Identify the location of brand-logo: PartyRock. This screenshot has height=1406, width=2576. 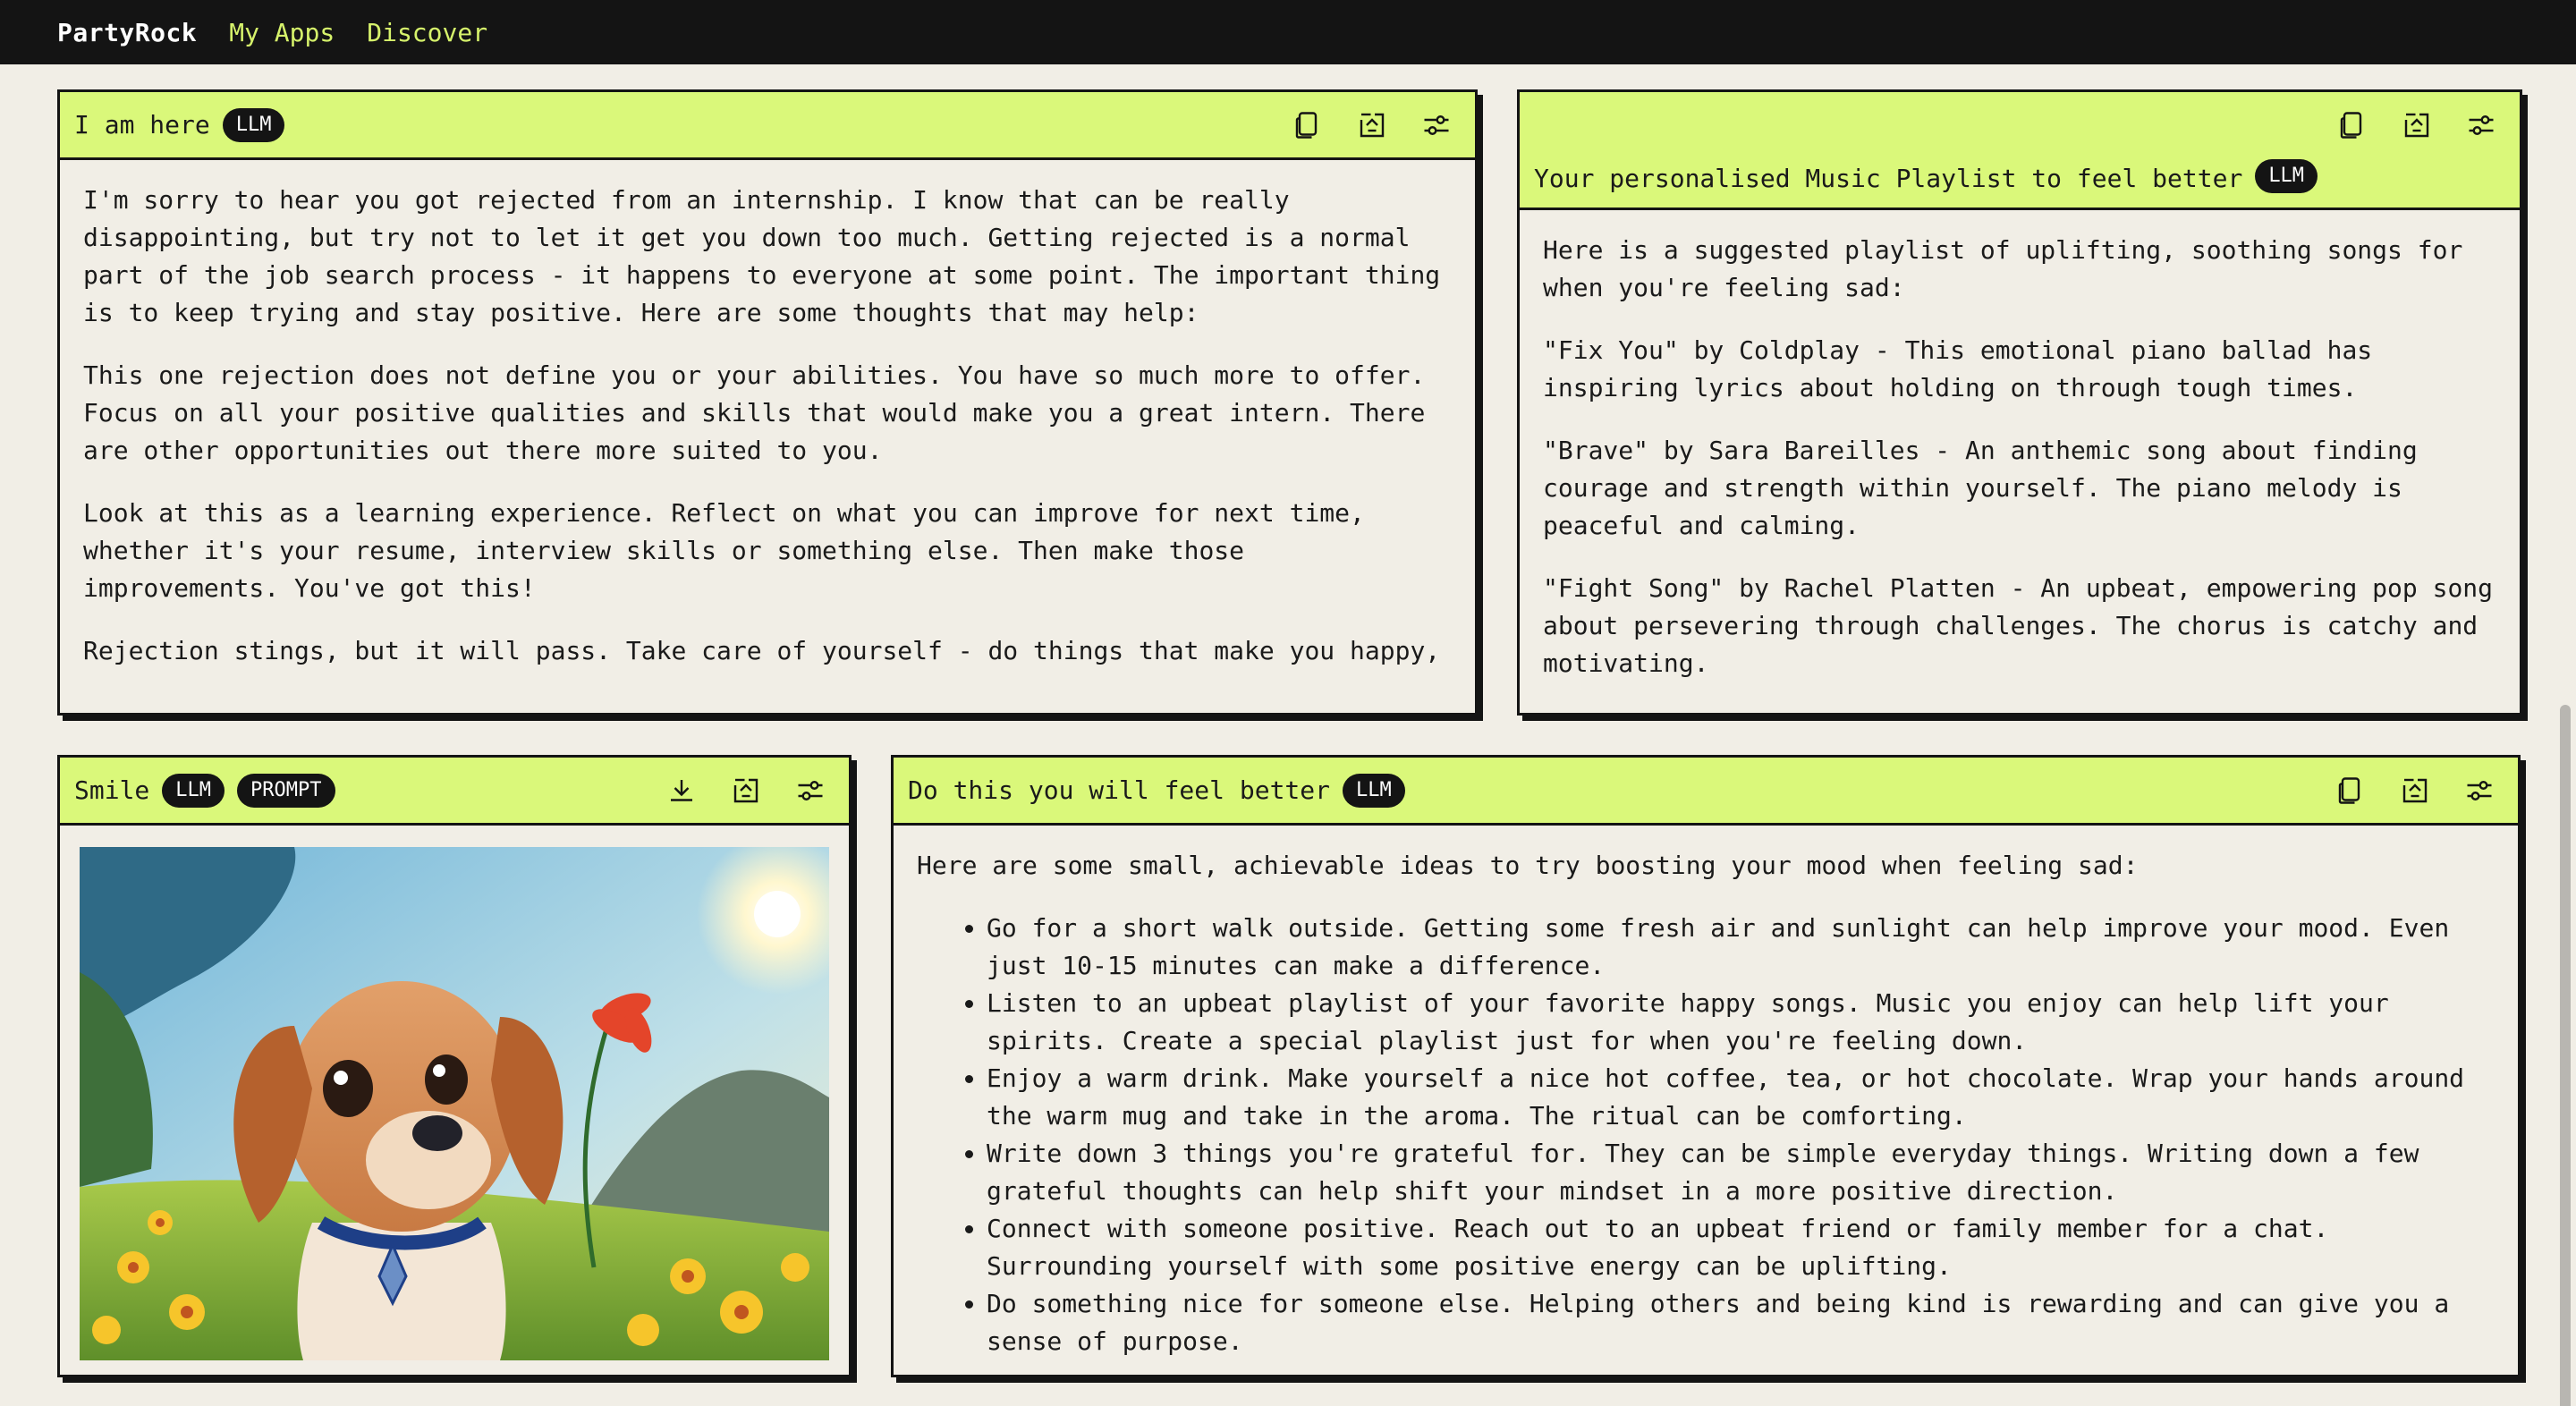
(127, 33).